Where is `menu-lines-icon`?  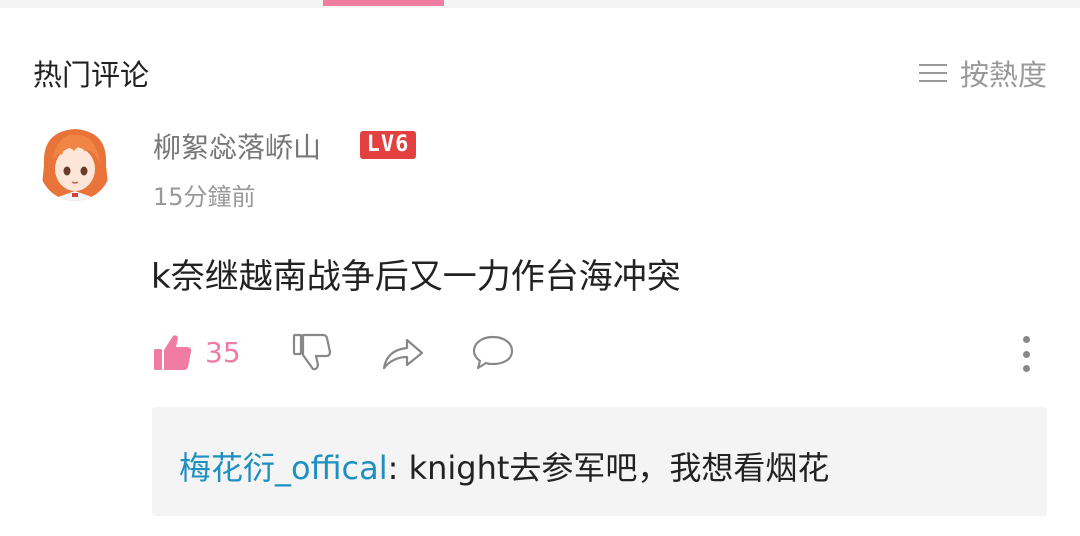
menu-lines-icon is located at coordinates (932, 73).